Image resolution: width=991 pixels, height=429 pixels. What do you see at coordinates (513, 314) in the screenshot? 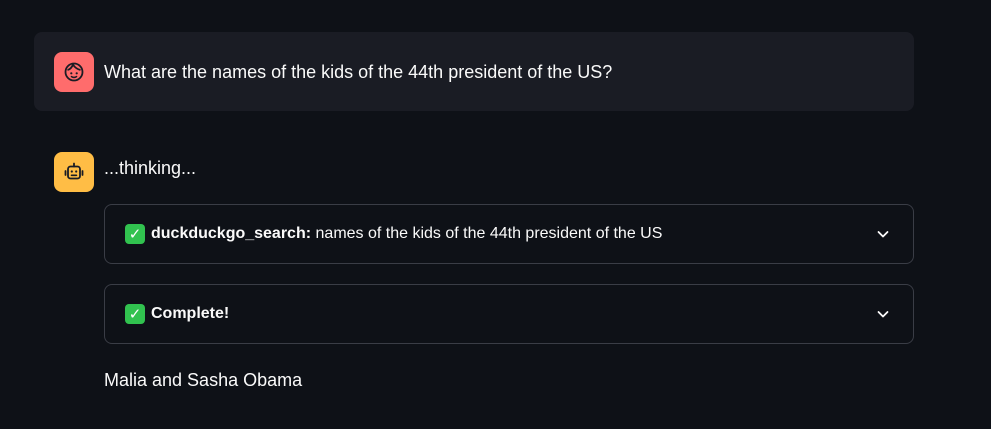
I see `complete-label: Complete!` at bounding box center [513, 314].